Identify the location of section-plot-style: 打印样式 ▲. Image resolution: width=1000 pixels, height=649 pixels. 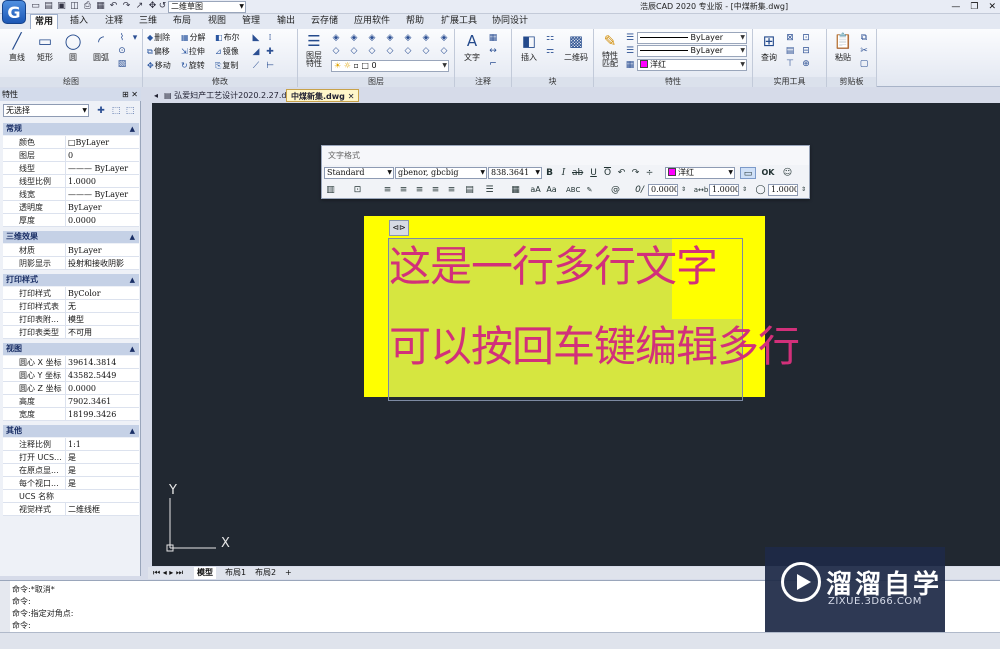
(71, 280).